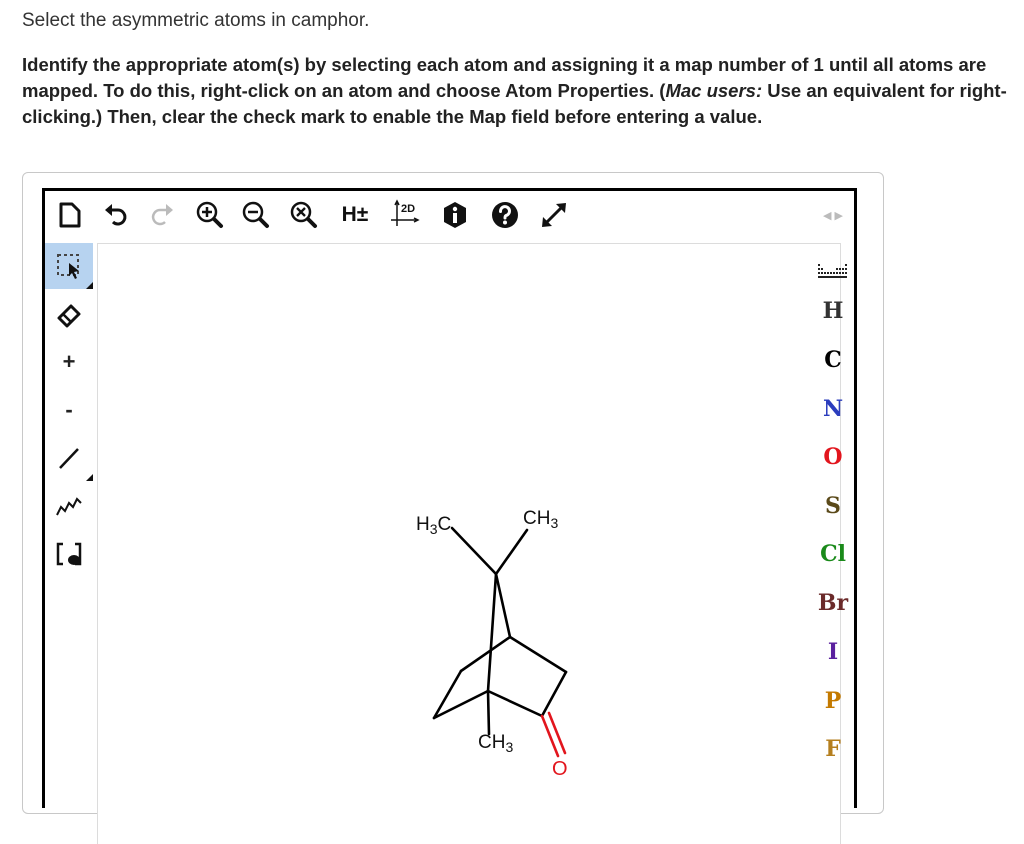 Image resolution: width=1024 pixels, height=844 pixels. Describe the element at coordinates (833, 554) in the screenshot. I see `atom-button-cl: Cl` at that location.